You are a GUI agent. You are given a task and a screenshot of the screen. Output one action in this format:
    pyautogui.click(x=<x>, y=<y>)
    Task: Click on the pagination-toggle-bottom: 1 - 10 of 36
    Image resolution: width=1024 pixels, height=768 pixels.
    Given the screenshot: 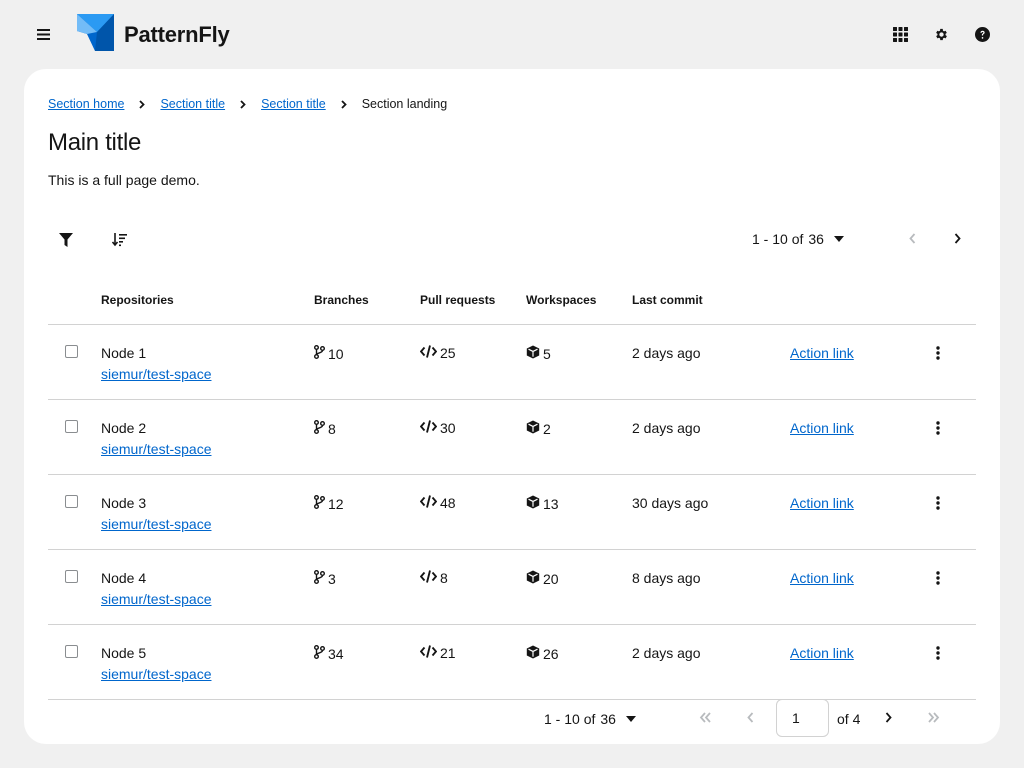 What is the action you would take?
    pyautogui.click(x=590, y=719)
    